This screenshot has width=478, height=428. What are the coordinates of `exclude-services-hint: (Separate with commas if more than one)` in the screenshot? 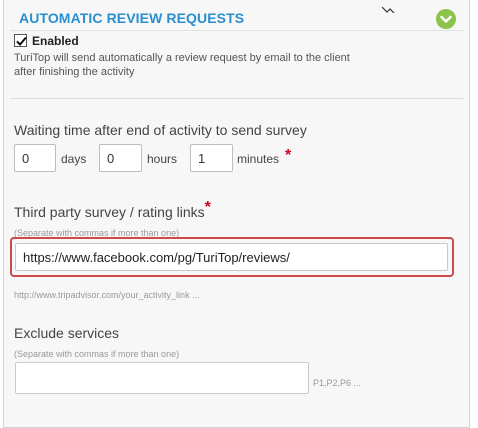 It's located at (97, 354).